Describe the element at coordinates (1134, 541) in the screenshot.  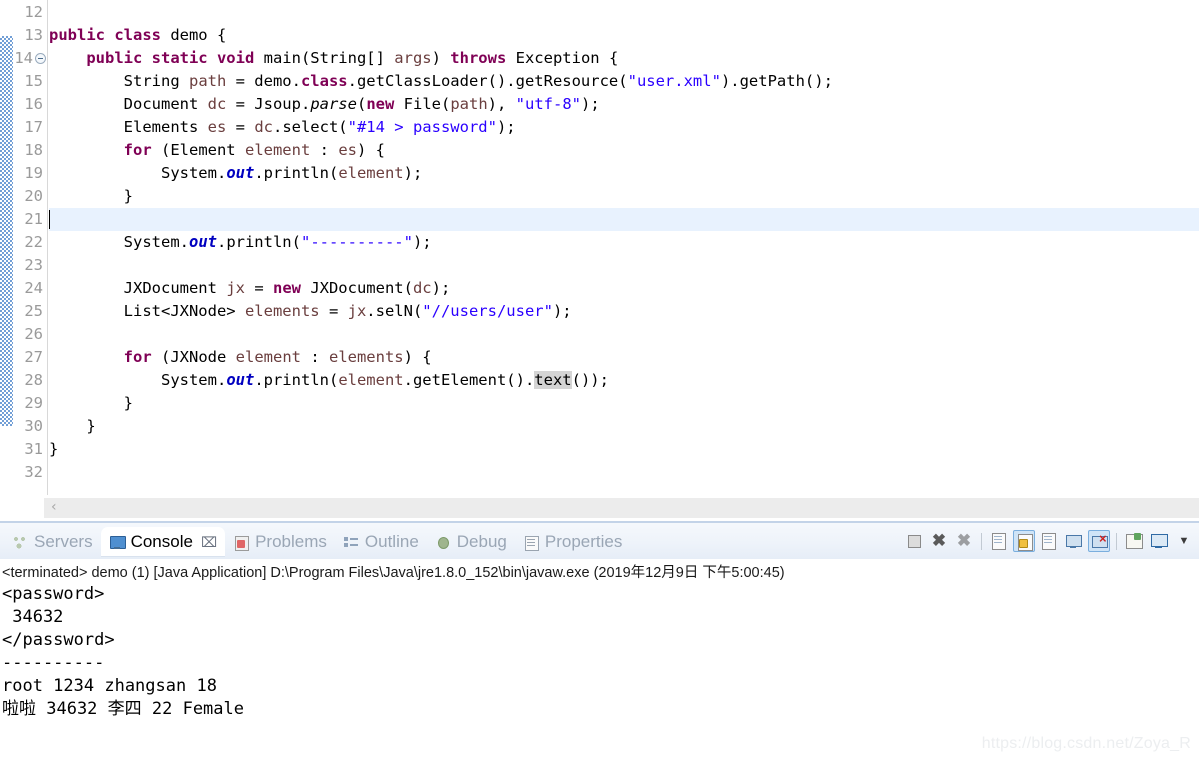
I see `open-console-button` at that location.